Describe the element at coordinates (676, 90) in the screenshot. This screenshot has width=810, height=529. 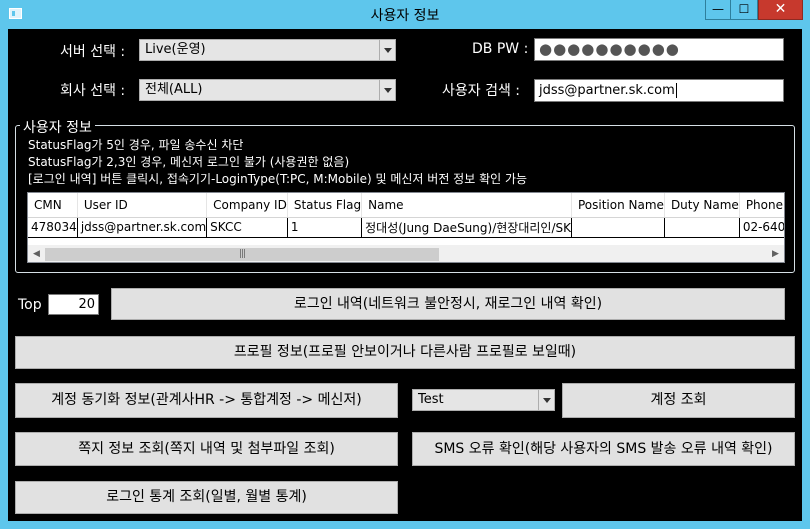
I see `text-caret` at that location.